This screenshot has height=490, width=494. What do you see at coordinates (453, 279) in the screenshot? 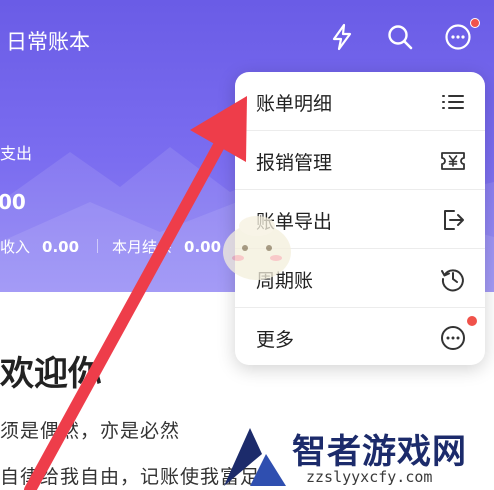
I see `history-clock-icon` at bounding box center [453, 279].